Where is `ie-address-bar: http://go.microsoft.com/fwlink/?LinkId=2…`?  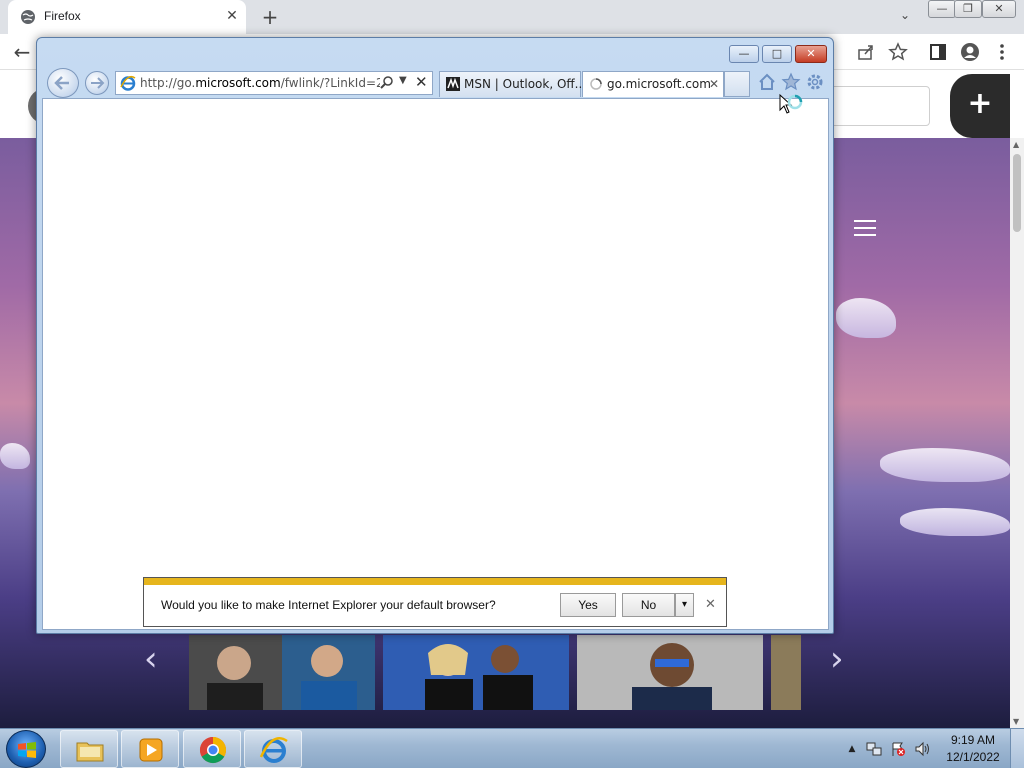
ie-address-bar: http://go.microsoft.com/fwlink/?LinkId=2… is located at coordinates (274, 83).